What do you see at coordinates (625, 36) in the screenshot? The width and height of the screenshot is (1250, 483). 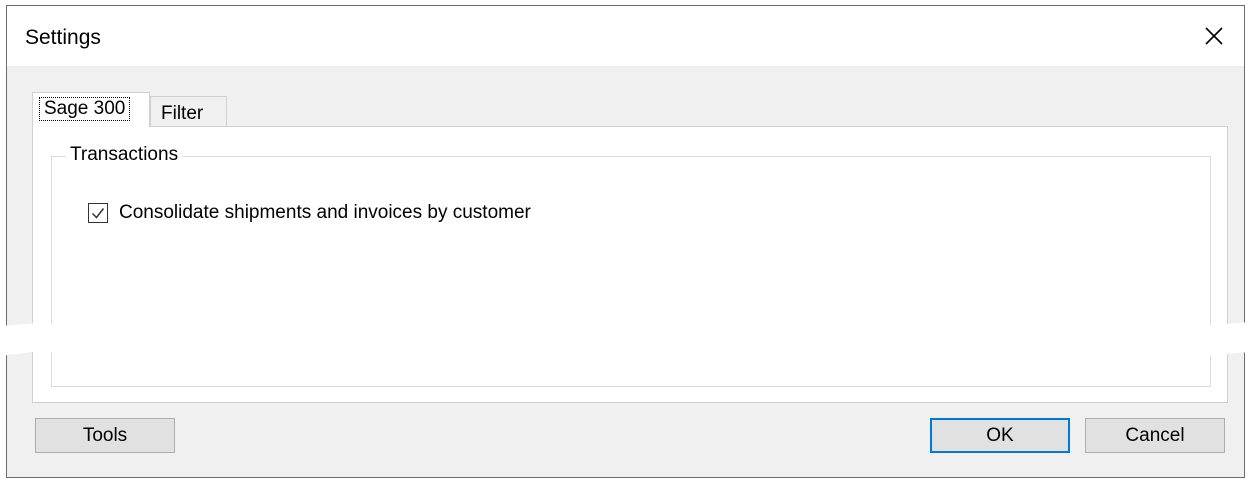 I see `title-bar: Settings` at bounding box center [625, 36].